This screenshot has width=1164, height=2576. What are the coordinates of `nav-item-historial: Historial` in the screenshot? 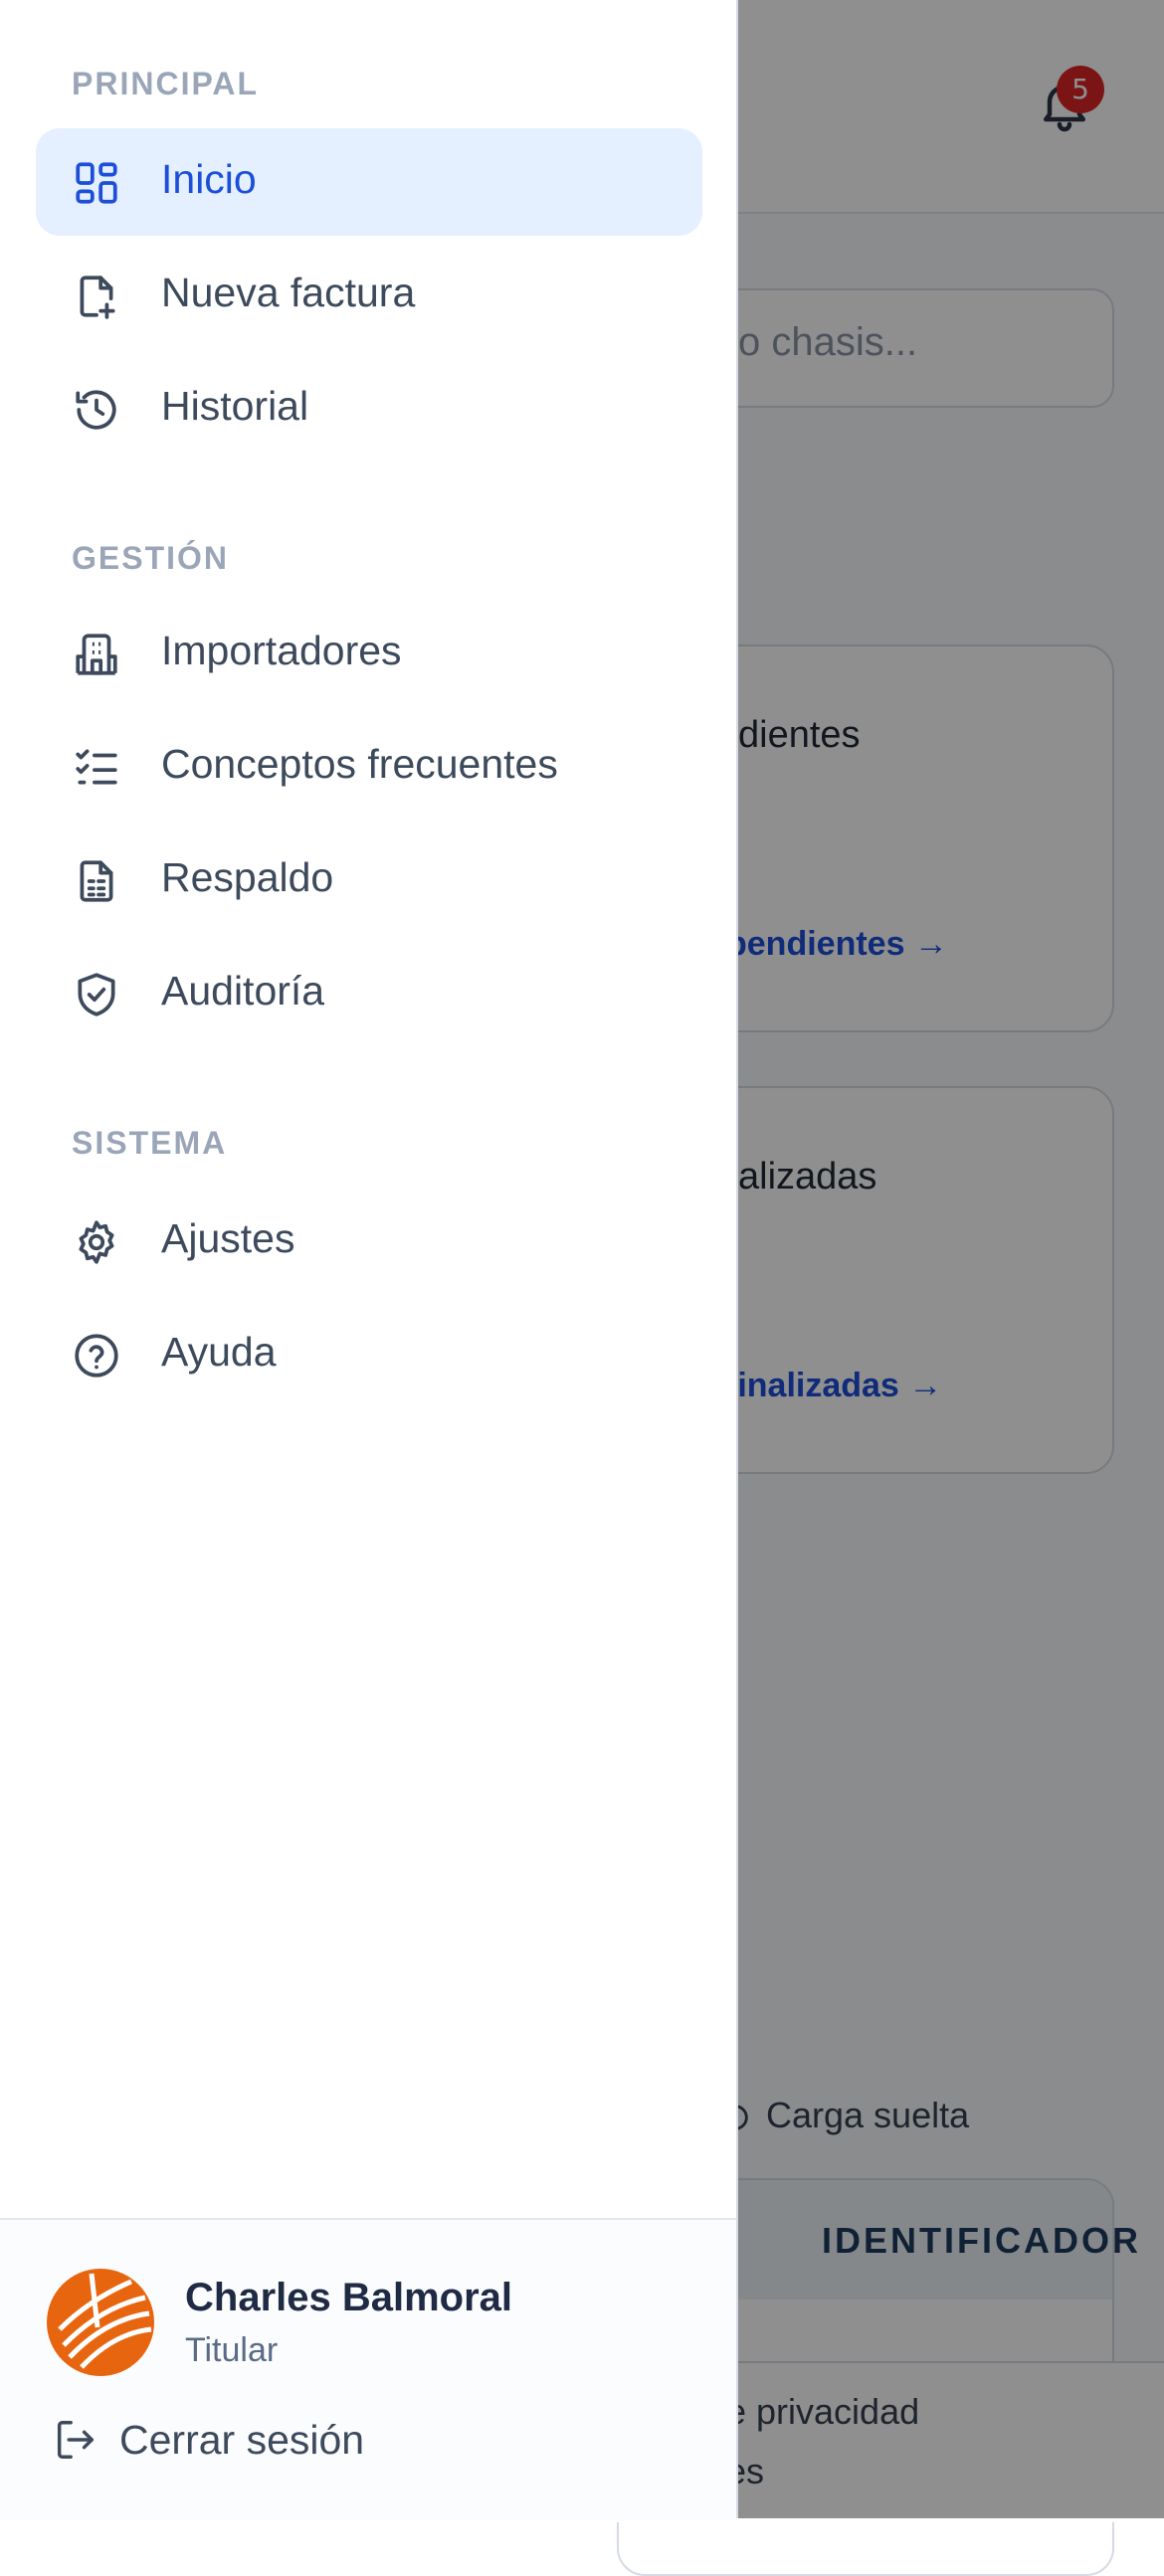 It's located at (369, 408).